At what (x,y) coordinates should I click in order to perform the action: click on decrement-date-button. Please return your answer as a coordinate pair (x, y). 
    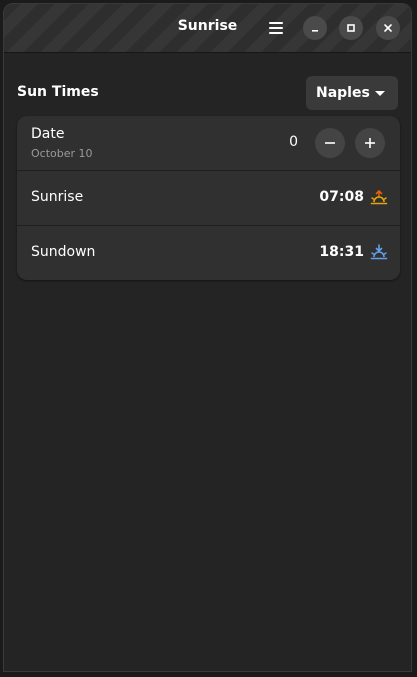
    Looking at the image, I should click on (330, 143).